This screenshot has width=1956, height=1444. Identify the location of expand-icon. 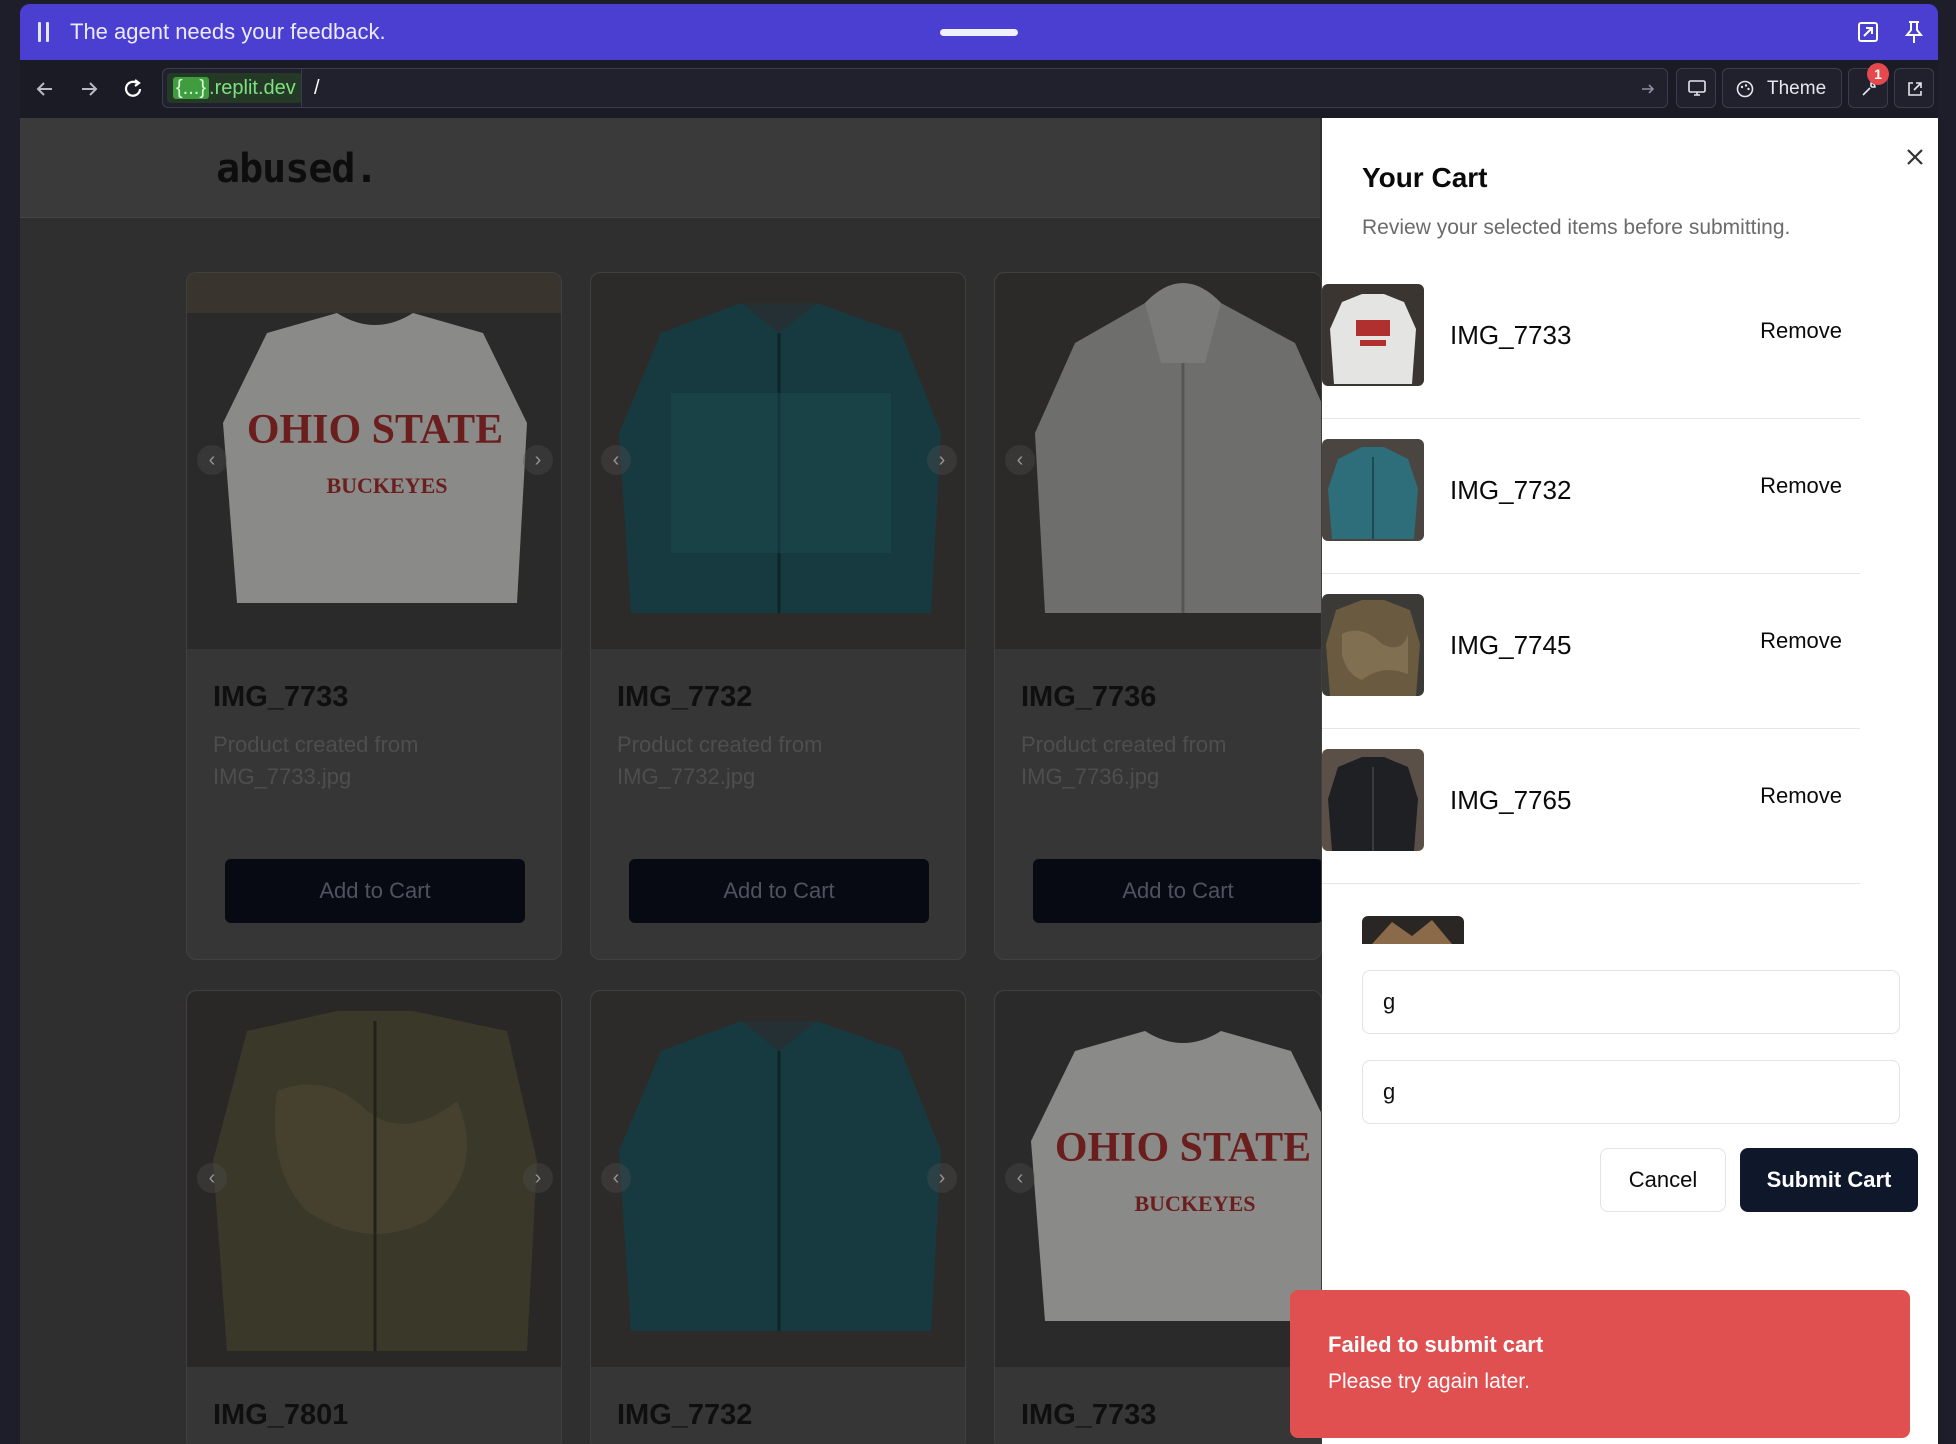
(1868, 32).